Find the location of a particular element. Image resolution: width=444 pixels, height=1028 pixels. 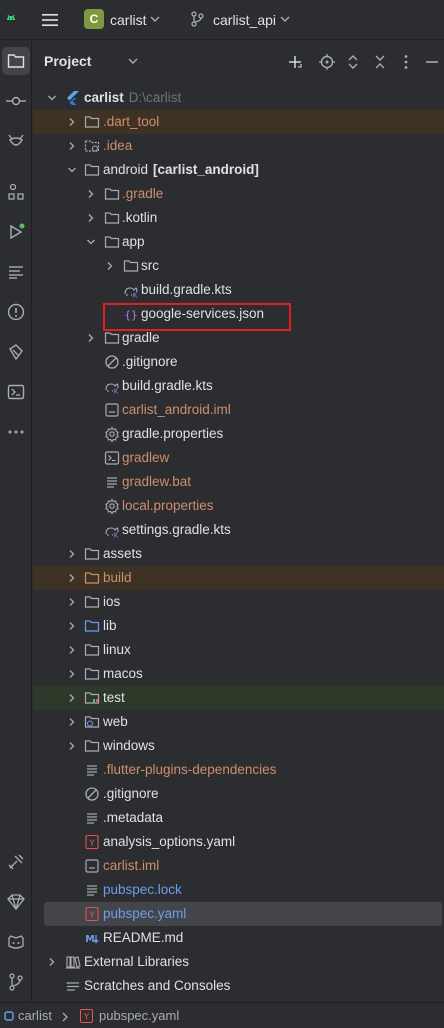

copilot-tool-icon is located at coordinates (16, 942).